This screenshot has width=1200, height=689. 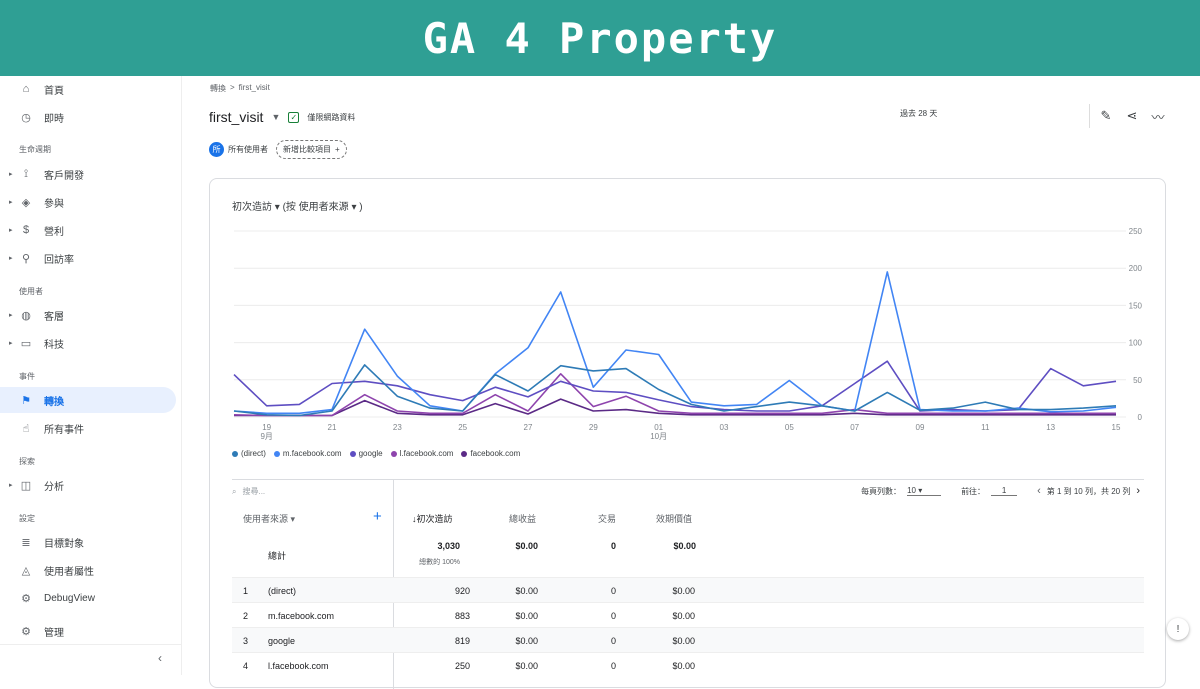 I want to click on table-row: 4 l.facebook.com 250 $0.00 0 $0.00, so click(x=688, y=664).